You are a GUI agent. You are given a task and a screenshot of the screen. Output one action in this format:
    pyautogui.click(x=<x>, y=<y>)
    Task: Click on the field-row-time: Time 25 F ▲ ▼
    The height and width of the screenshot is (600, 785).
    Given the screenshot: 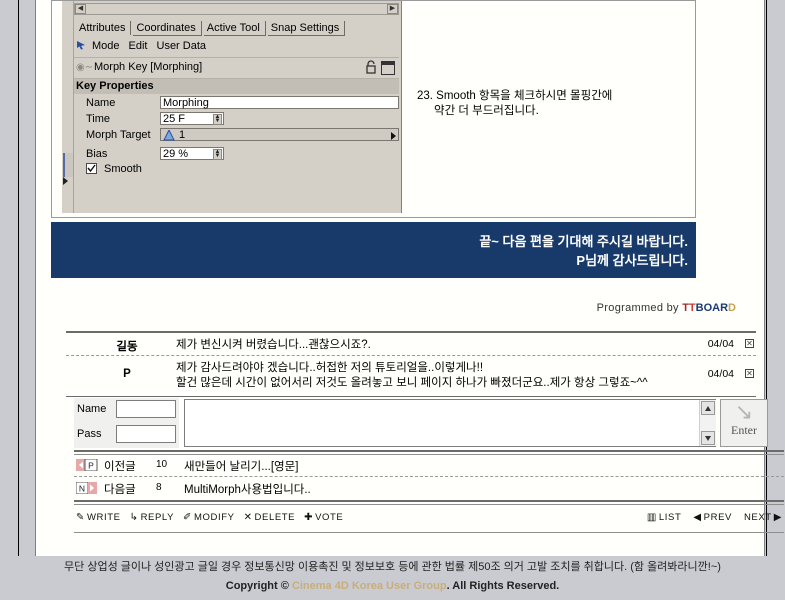 What is the action you would take?
    pyautogui.click(x=236, y=120)
    